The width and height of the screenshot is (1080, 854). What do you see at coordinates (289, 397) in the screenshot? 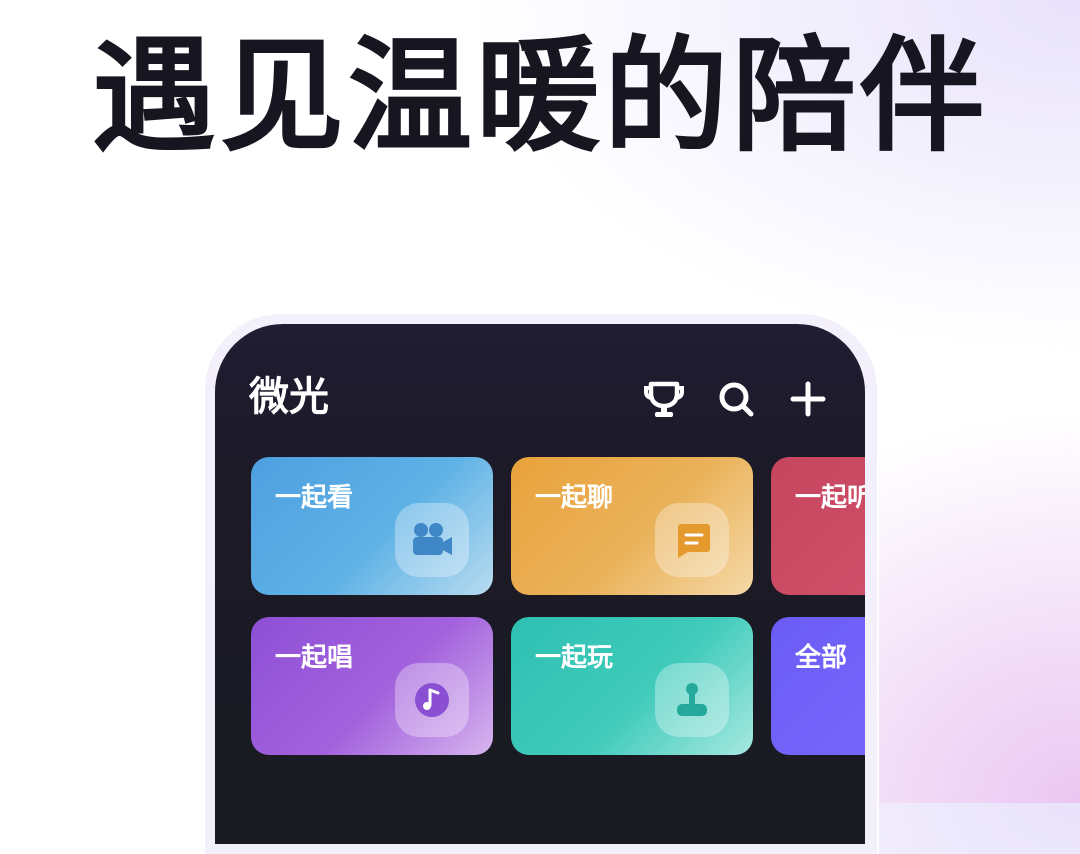
I see `app-title: 微光` at bounding box center [289, 397].